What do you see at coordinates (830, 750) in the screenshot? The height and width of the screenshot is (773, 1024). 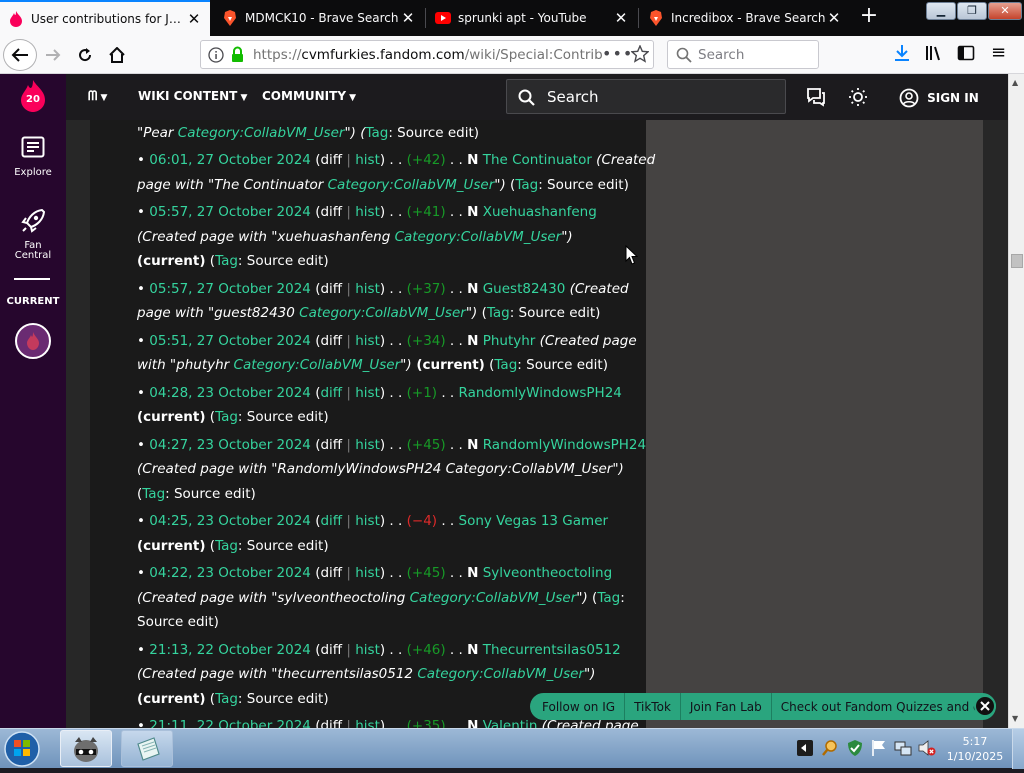 I see `tray-search-icon` at bounding box center [830, 750].